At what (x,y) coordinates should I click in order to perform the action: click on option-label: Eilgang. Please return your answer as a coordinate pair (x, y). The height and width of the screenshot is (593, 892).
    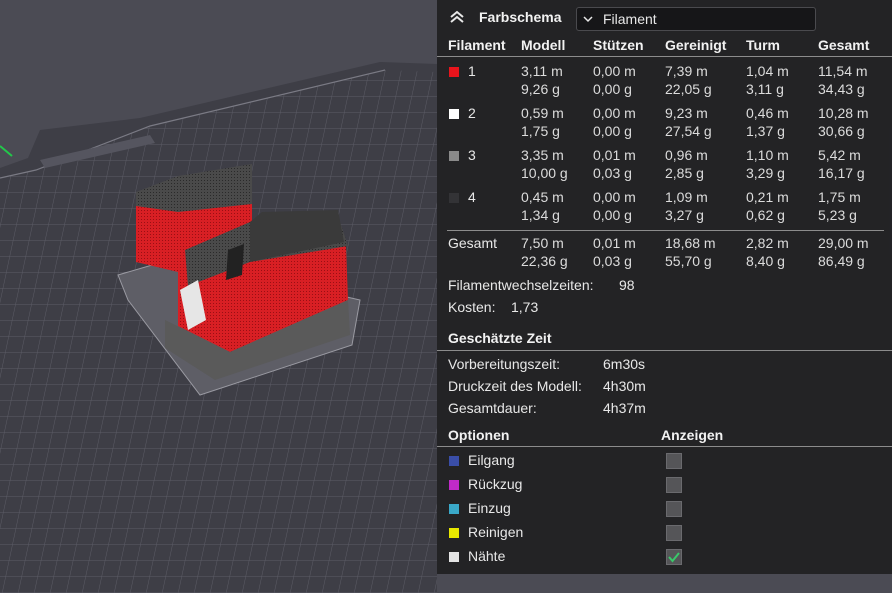
    Looking at the image, I should click on (491, 460).